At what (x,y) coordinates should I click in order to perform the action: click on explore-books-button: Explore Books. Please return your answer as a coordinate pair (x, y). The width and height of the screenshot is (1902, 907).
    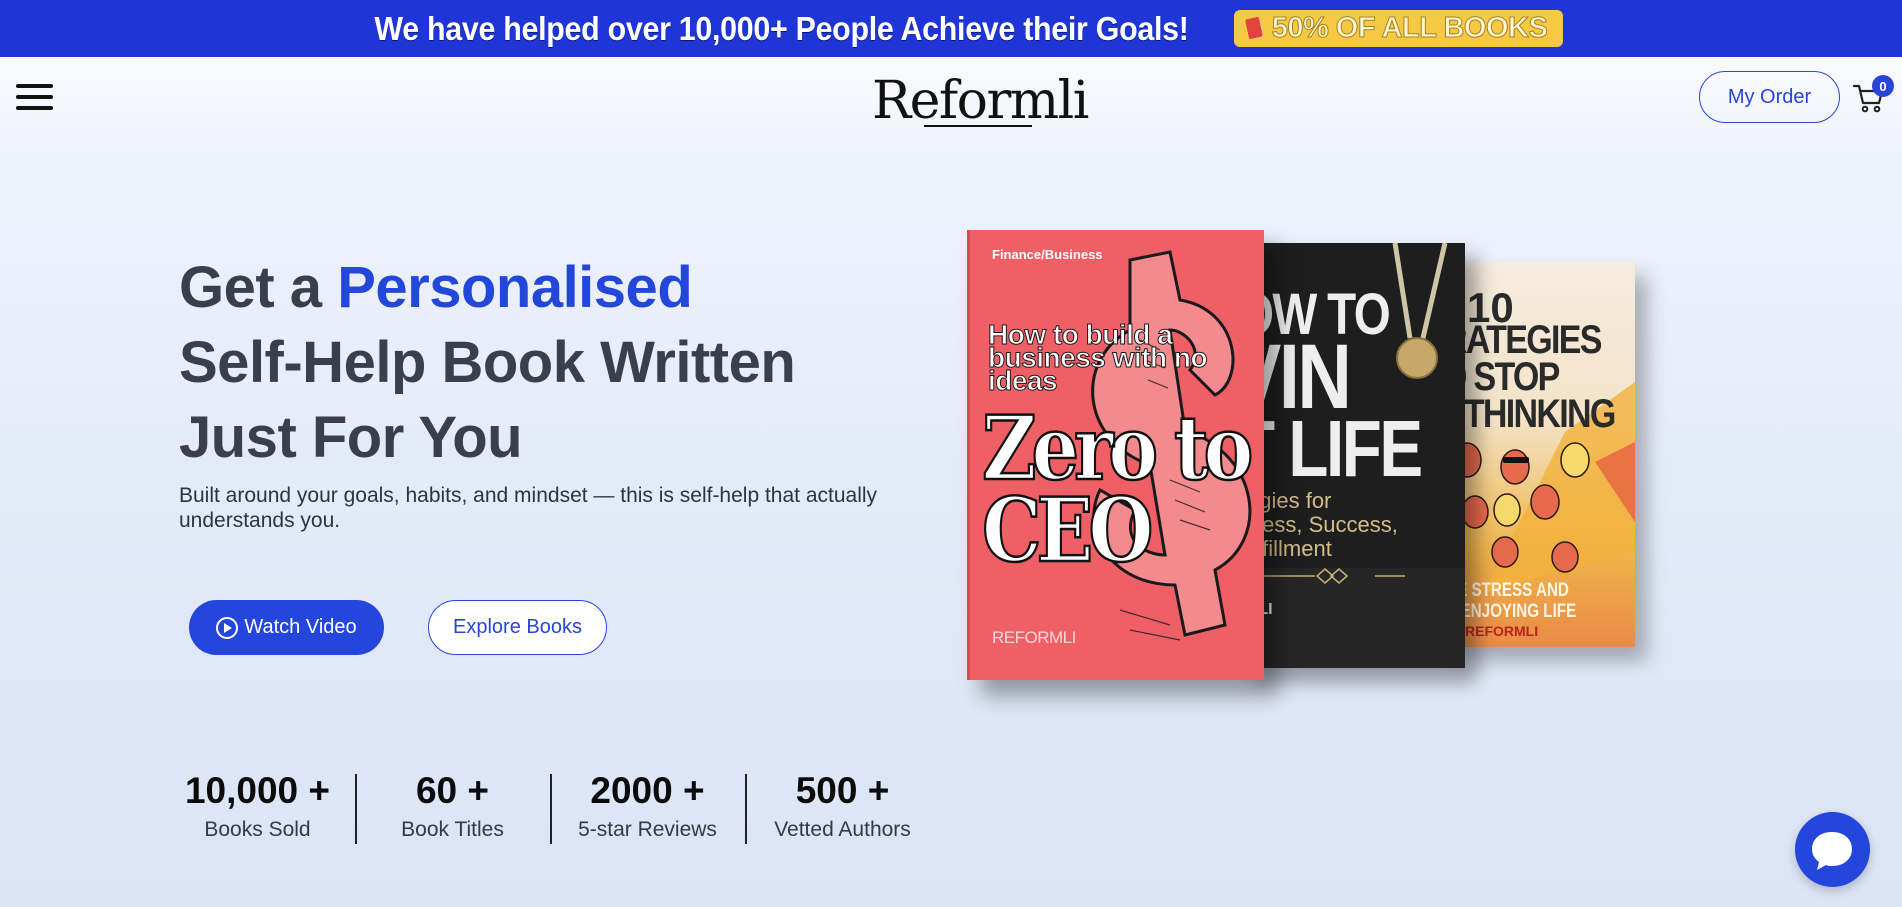
    Looking at the image, I should click on (517, 627).